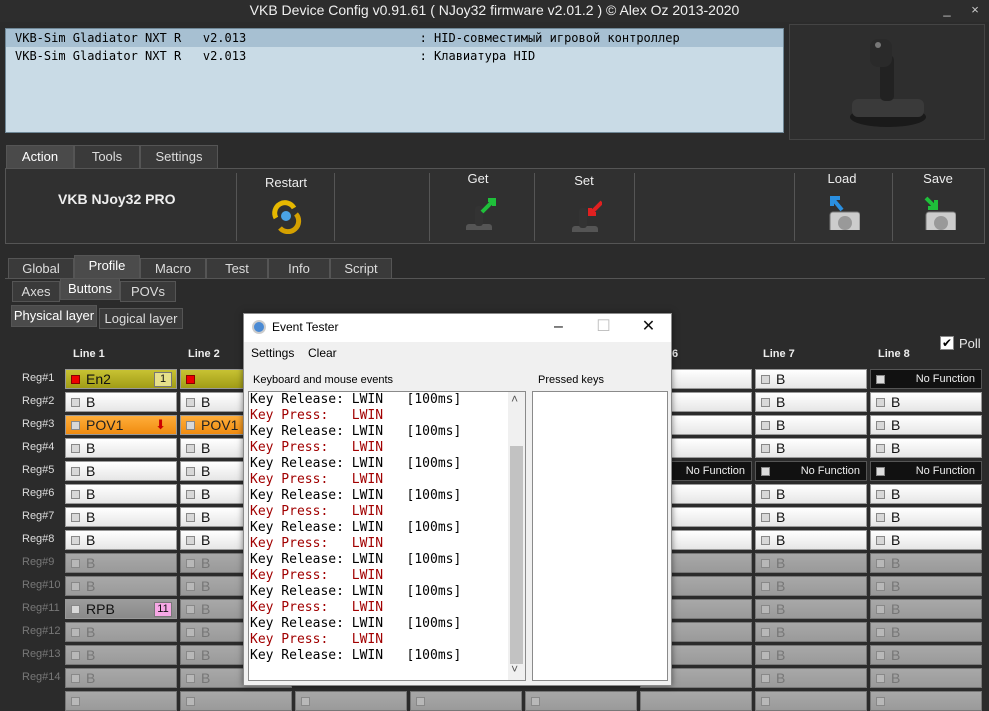 The height and width of the screenshot is (711, 989). Describe the element at coordinates (173, 268) in the screenshot. I see `tab-macro: Macro` at that location.